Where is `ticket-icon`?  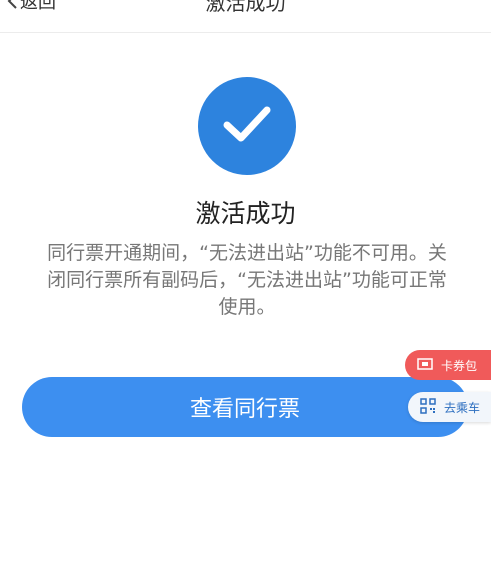 ticket-icon is located at coordinates (425, 365).